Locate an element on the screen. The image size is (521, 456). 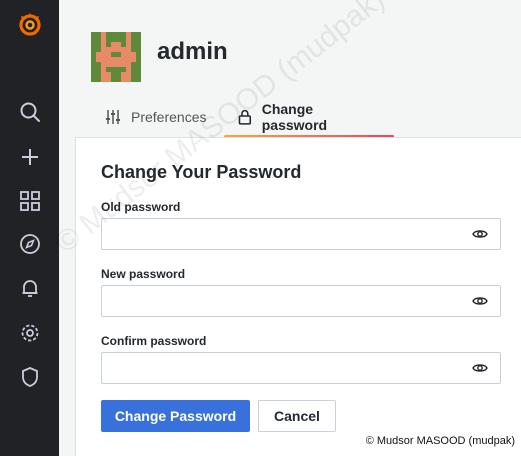
grafana-logo-icon is located at coordinates (29, 24).